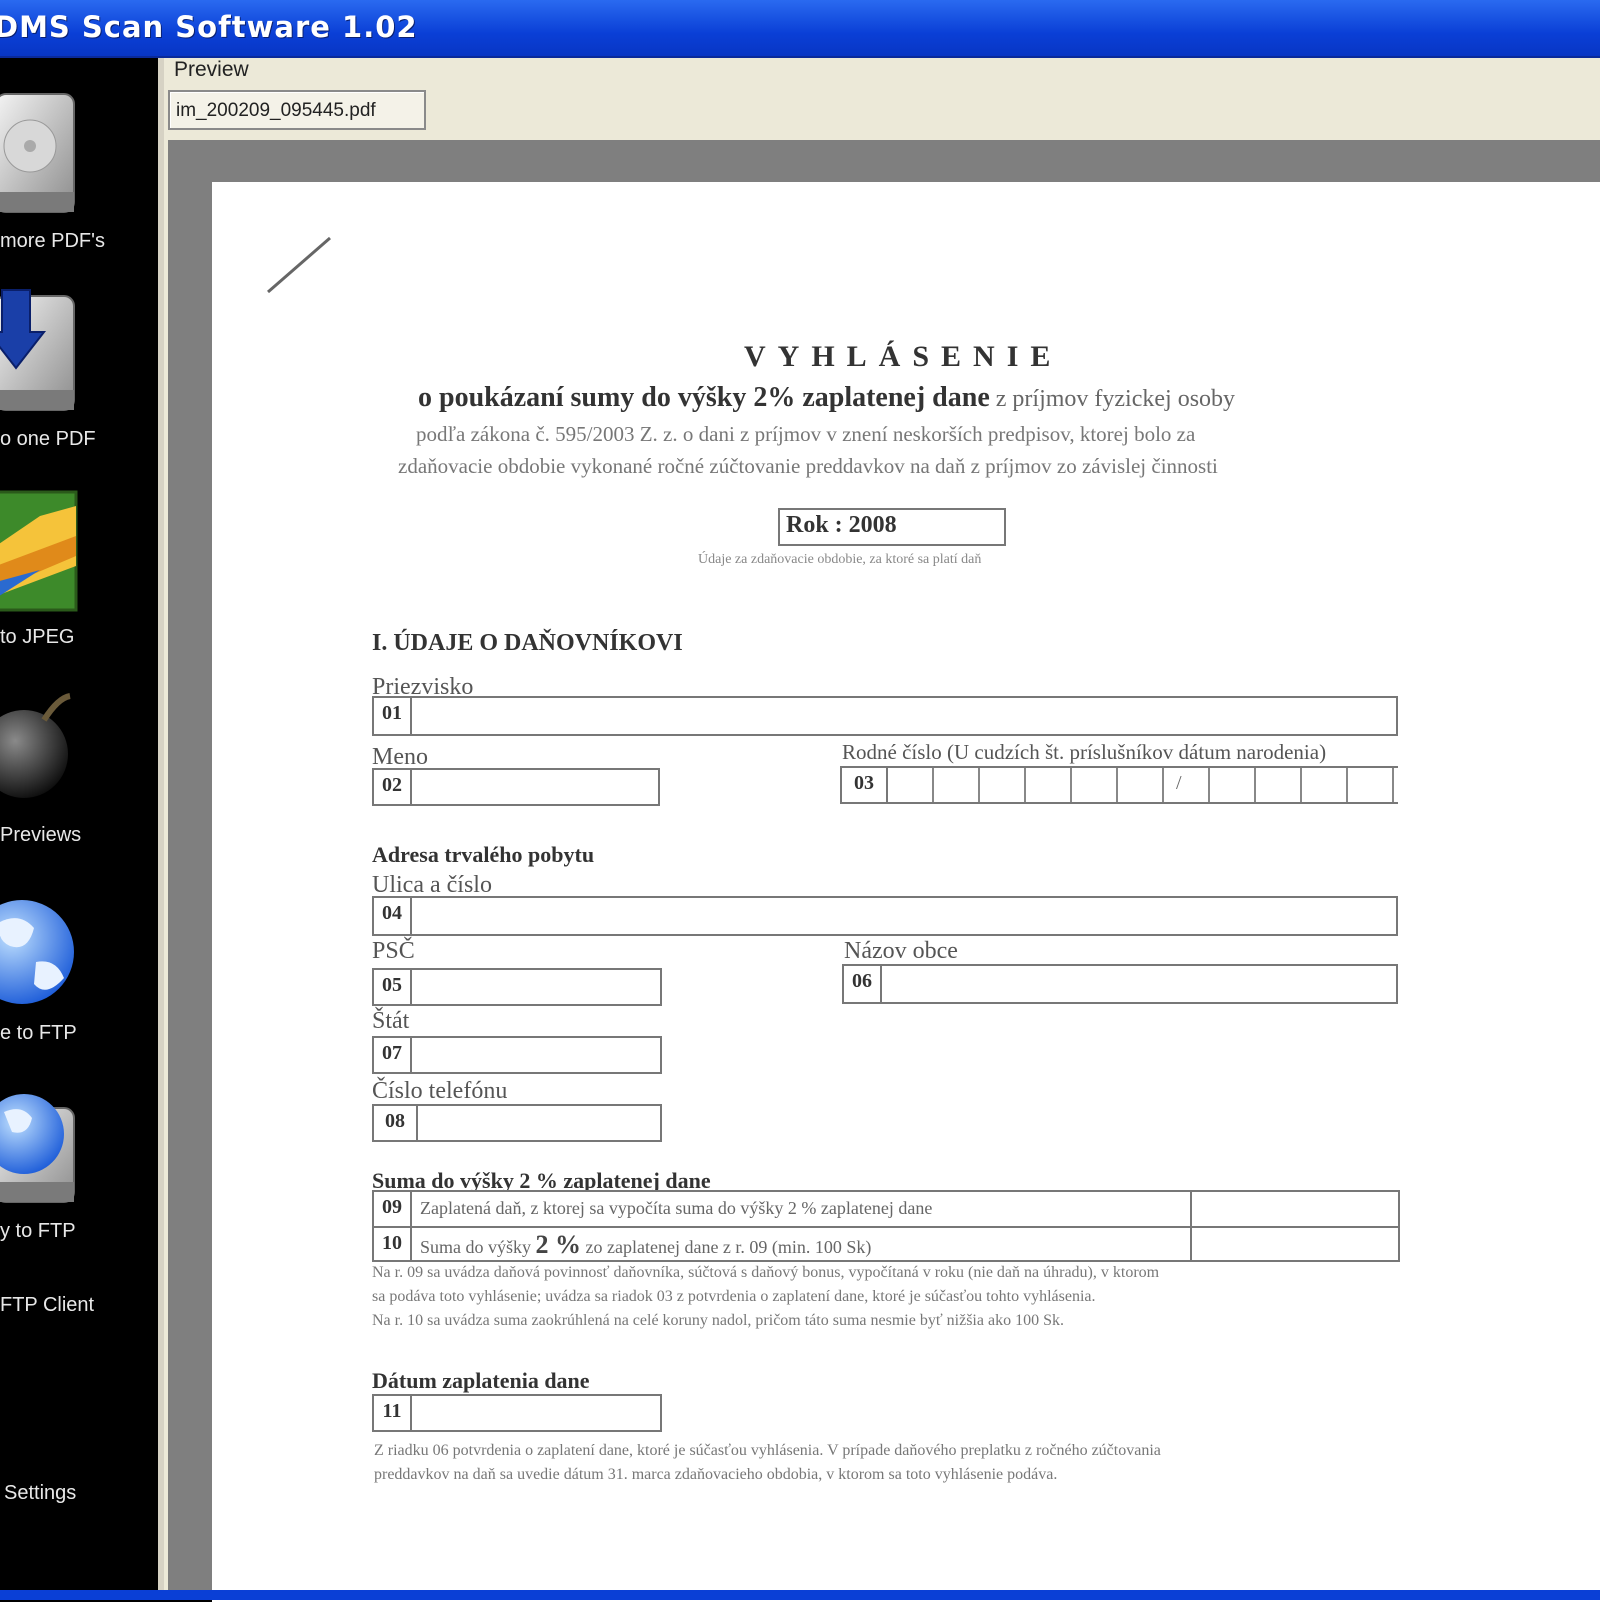 The image size is (1600, 1602). I want to click on field-name: 02, so click(516, 787).